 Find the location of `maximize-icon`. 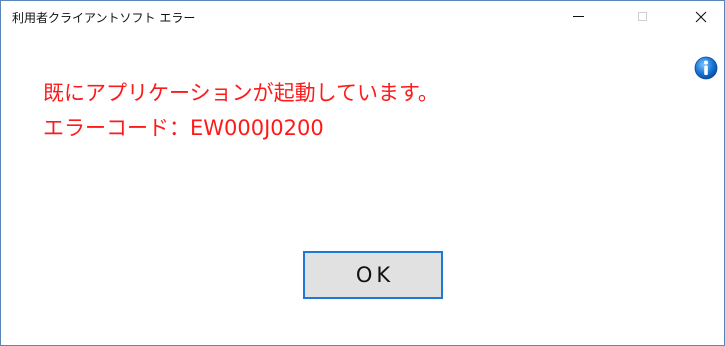

maximize-icon is located at coordinates (642, 16).